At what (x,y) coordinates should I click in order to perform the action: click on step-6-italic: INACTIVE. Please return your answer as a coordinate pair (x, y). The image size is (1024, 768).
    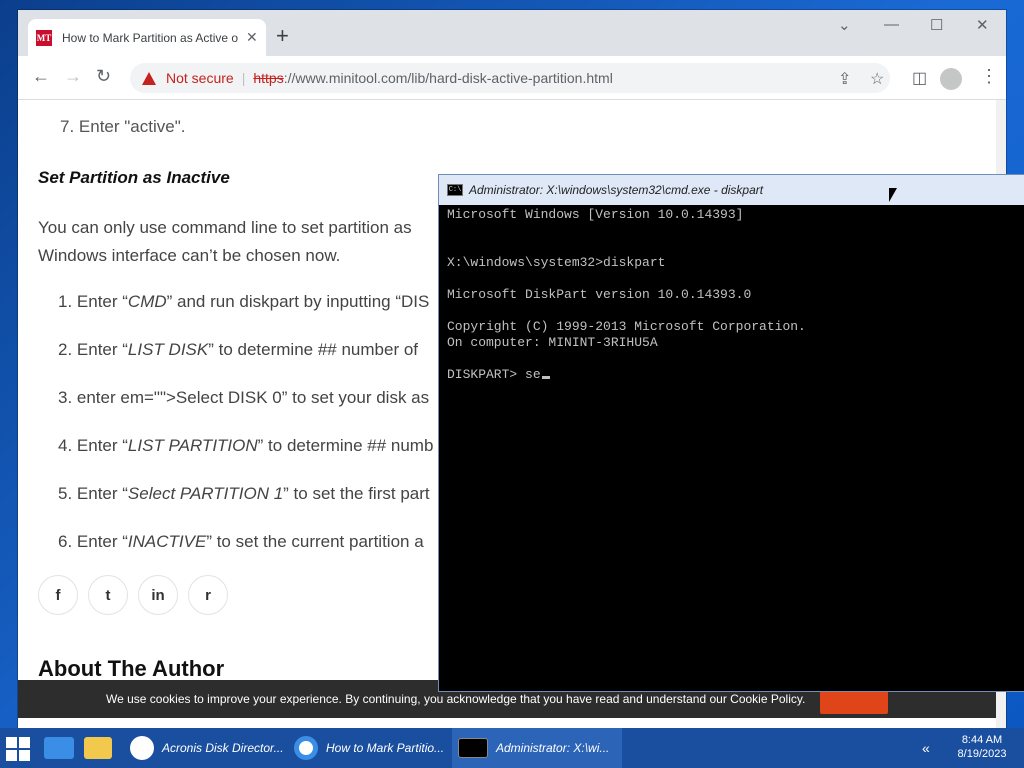
    Looking at the image, I should click on (167, 541).